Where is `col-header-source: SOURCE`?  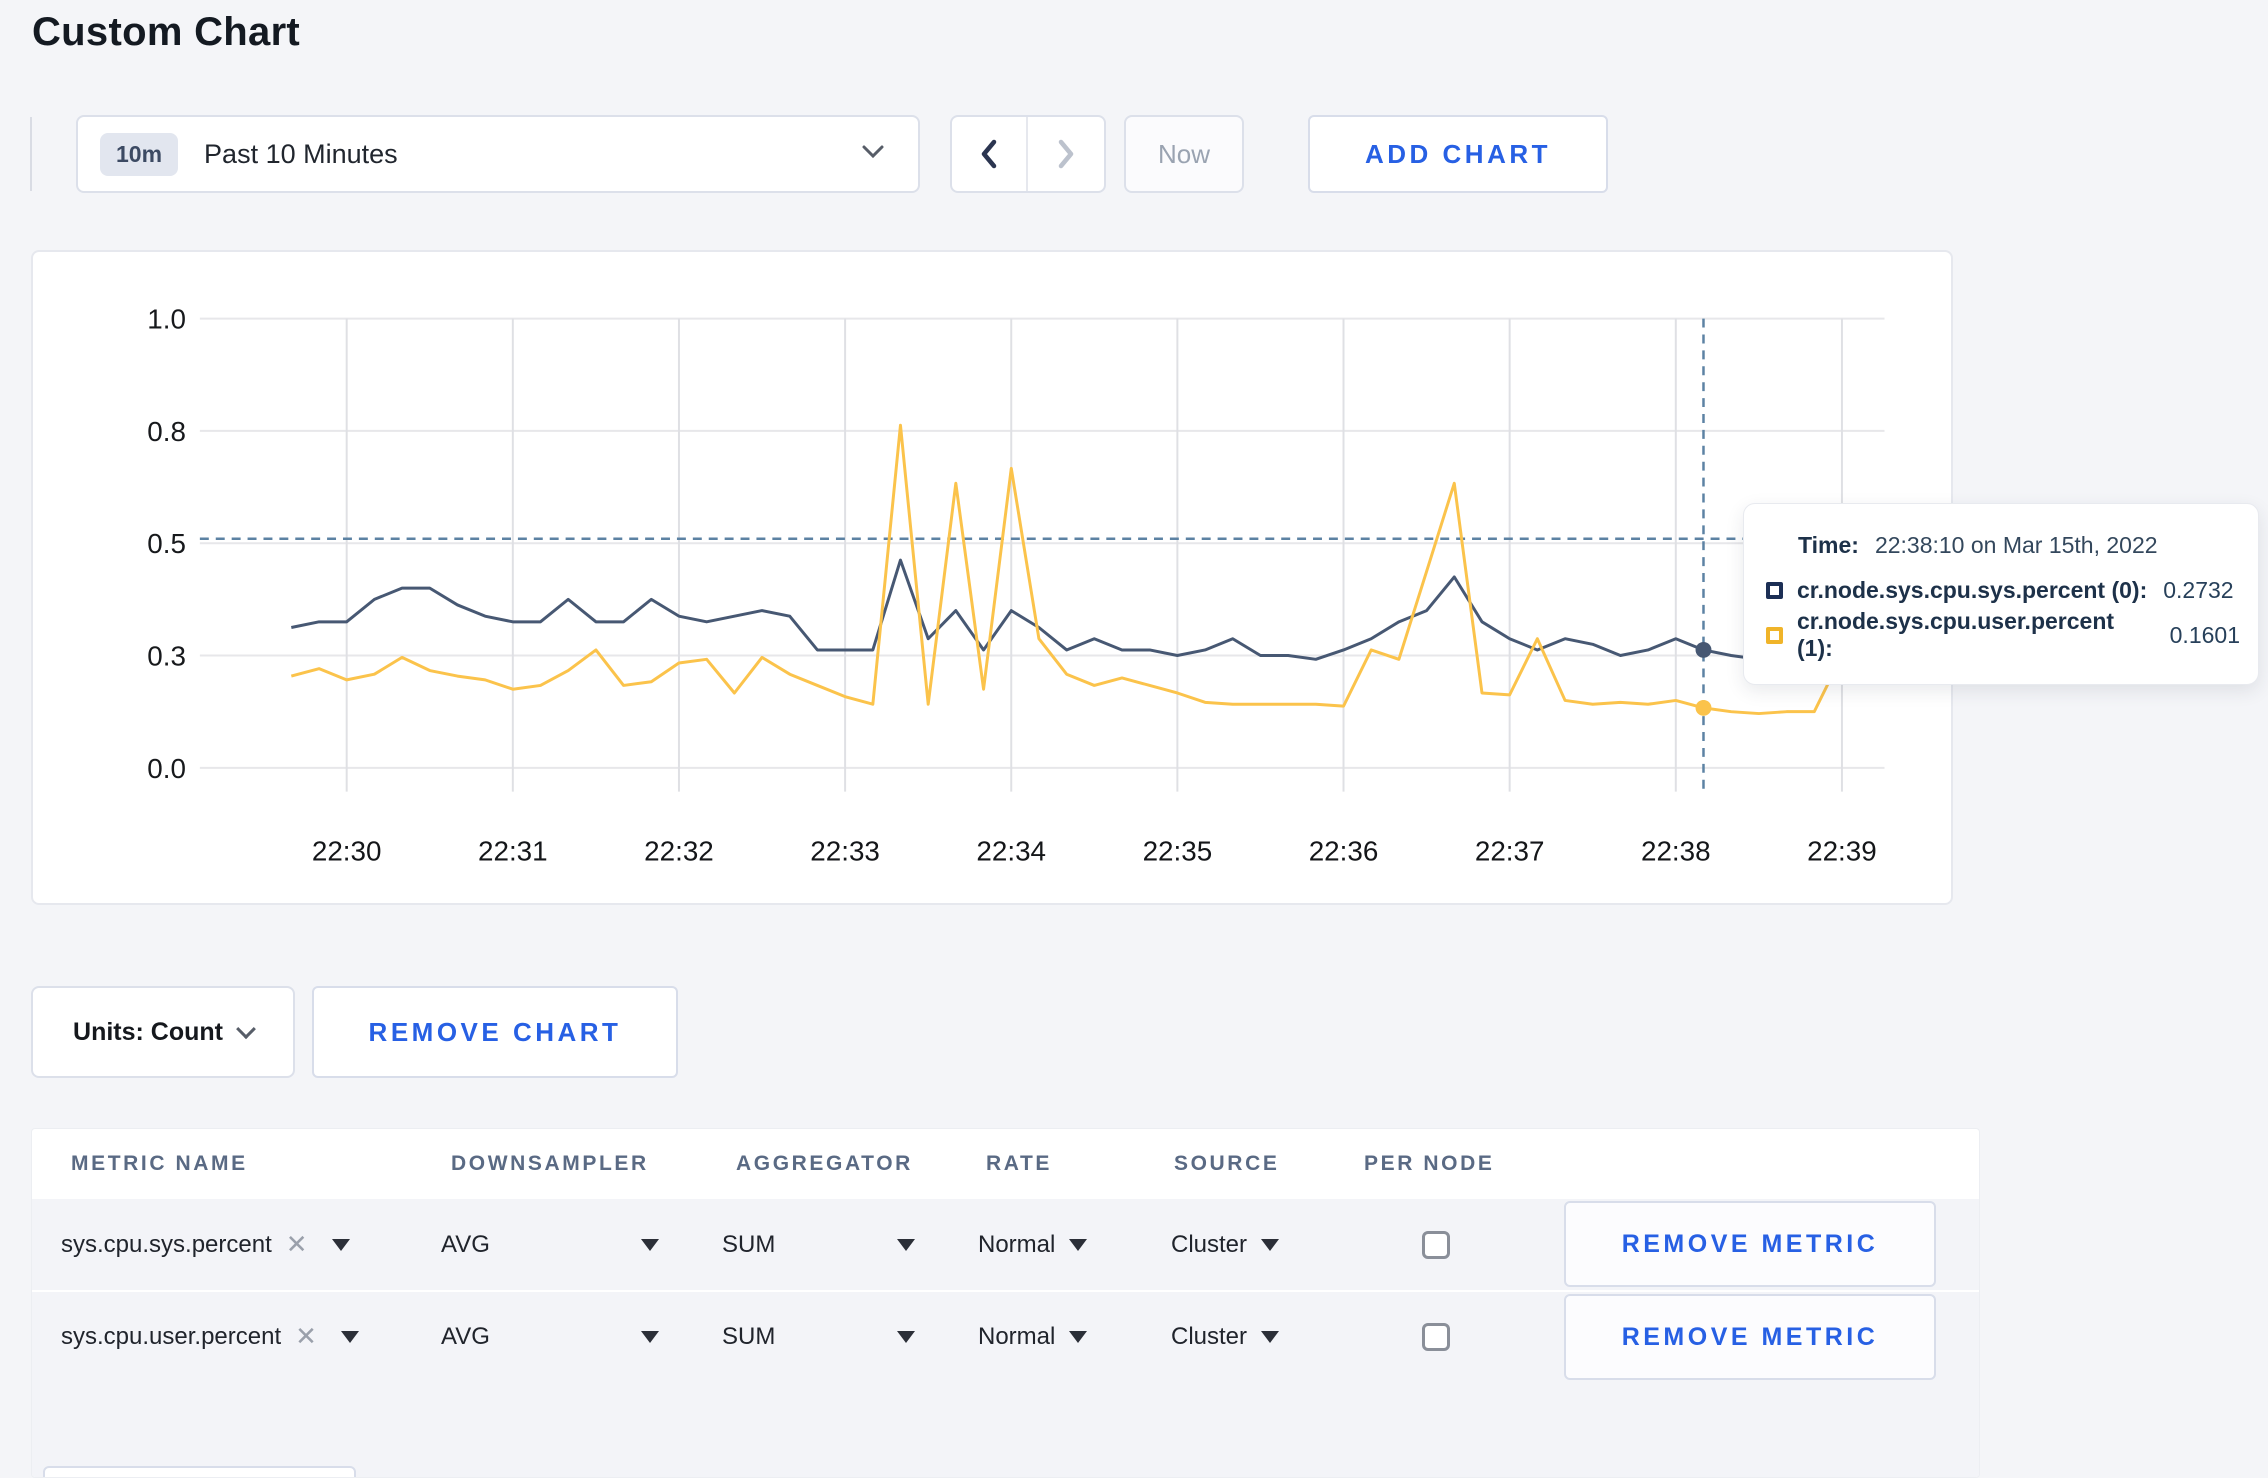
col-header-source: SOURCE is located at coordinates (1227, 1163).